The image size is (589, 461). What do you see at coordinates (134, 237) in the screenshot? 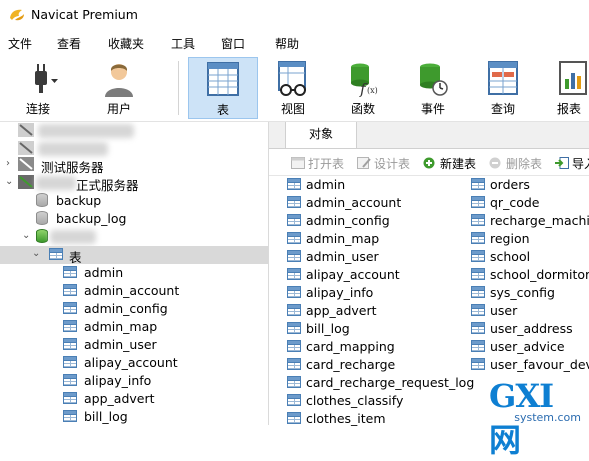
I see `tree-row-db-active: ⌄` at bounding box center [134, 237].